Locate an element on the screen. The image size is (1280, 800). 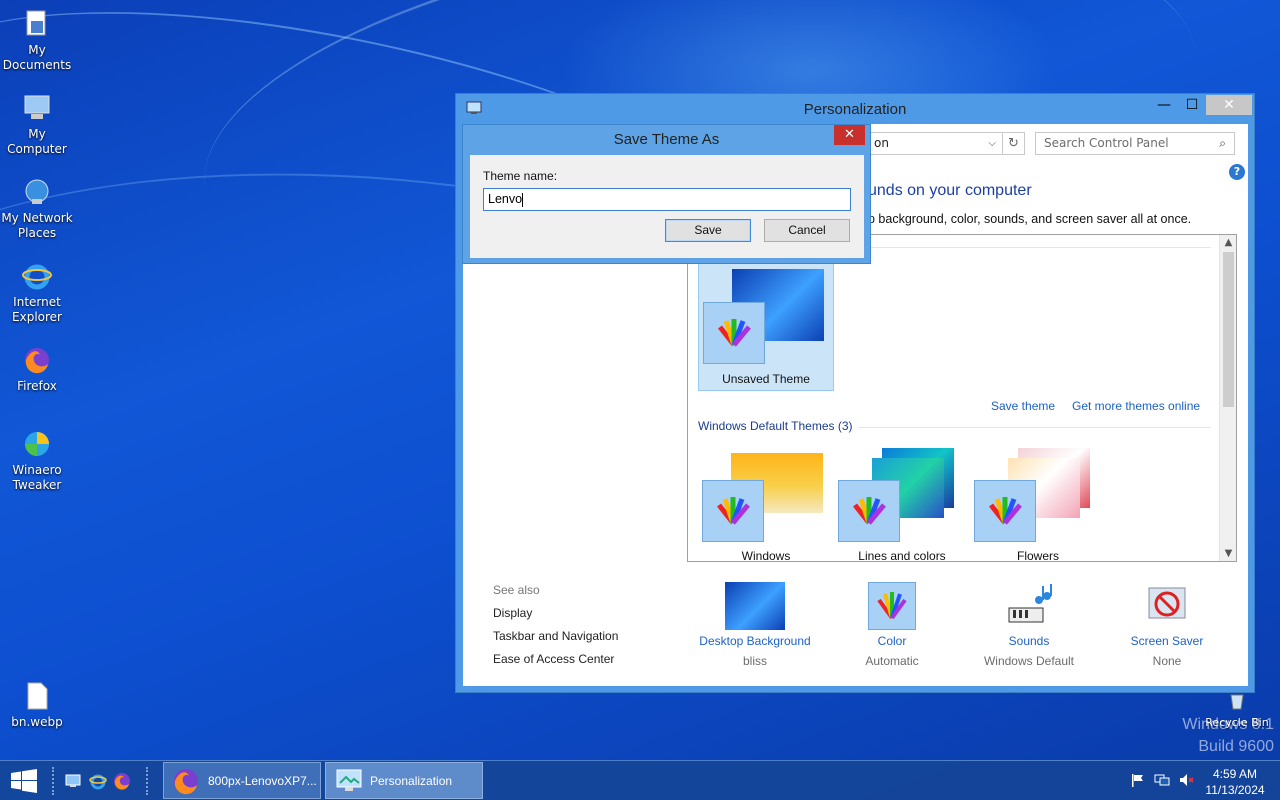
desktop-icon-label: Winaero Tweaker is located at coordinates (37, 477).